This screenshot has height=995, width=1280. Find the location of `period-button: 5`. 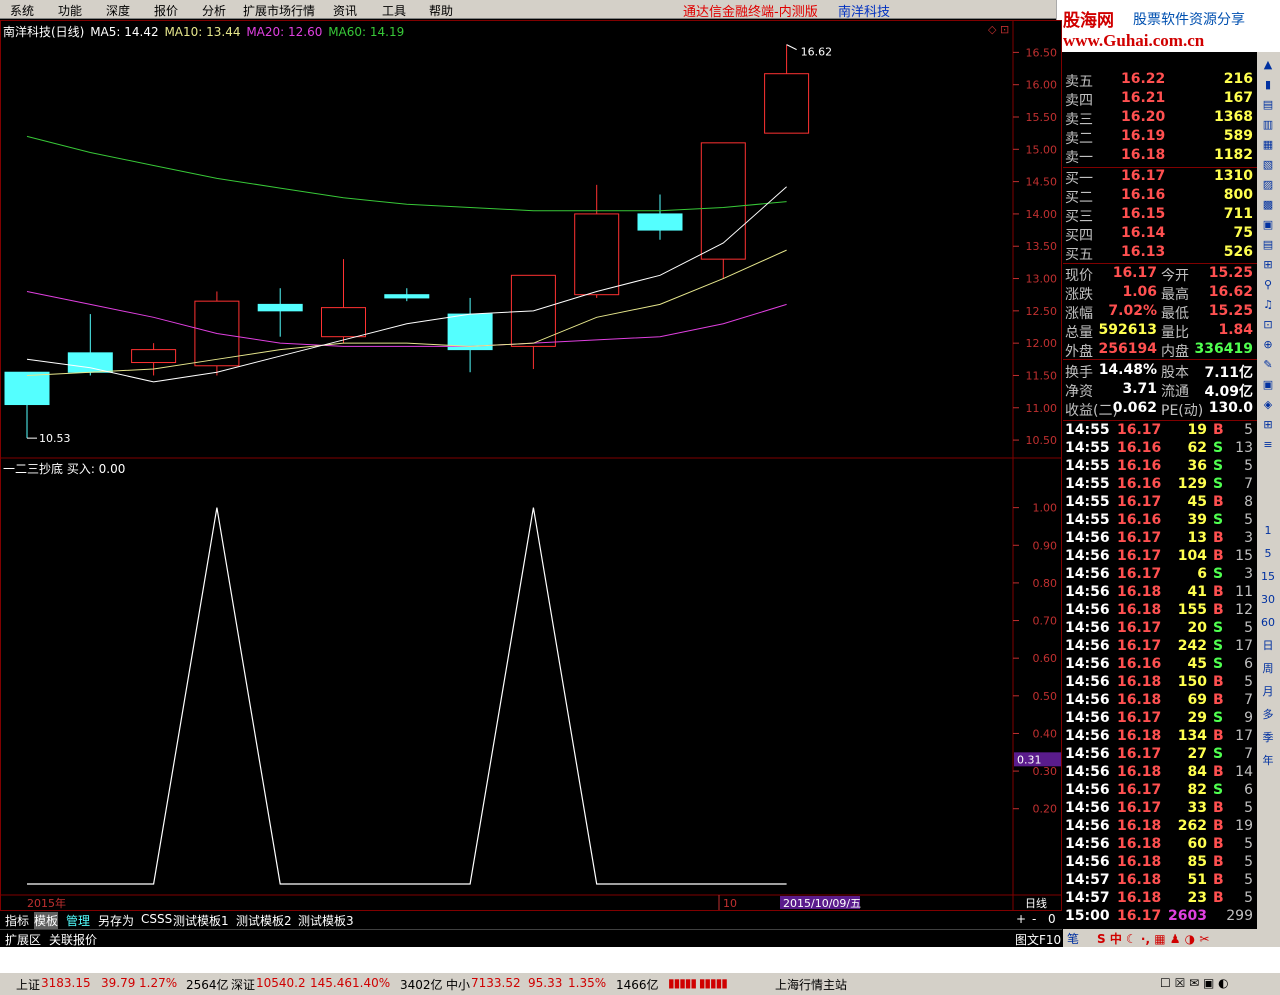

period-button: 5 is located at coordinates (1268, 554).